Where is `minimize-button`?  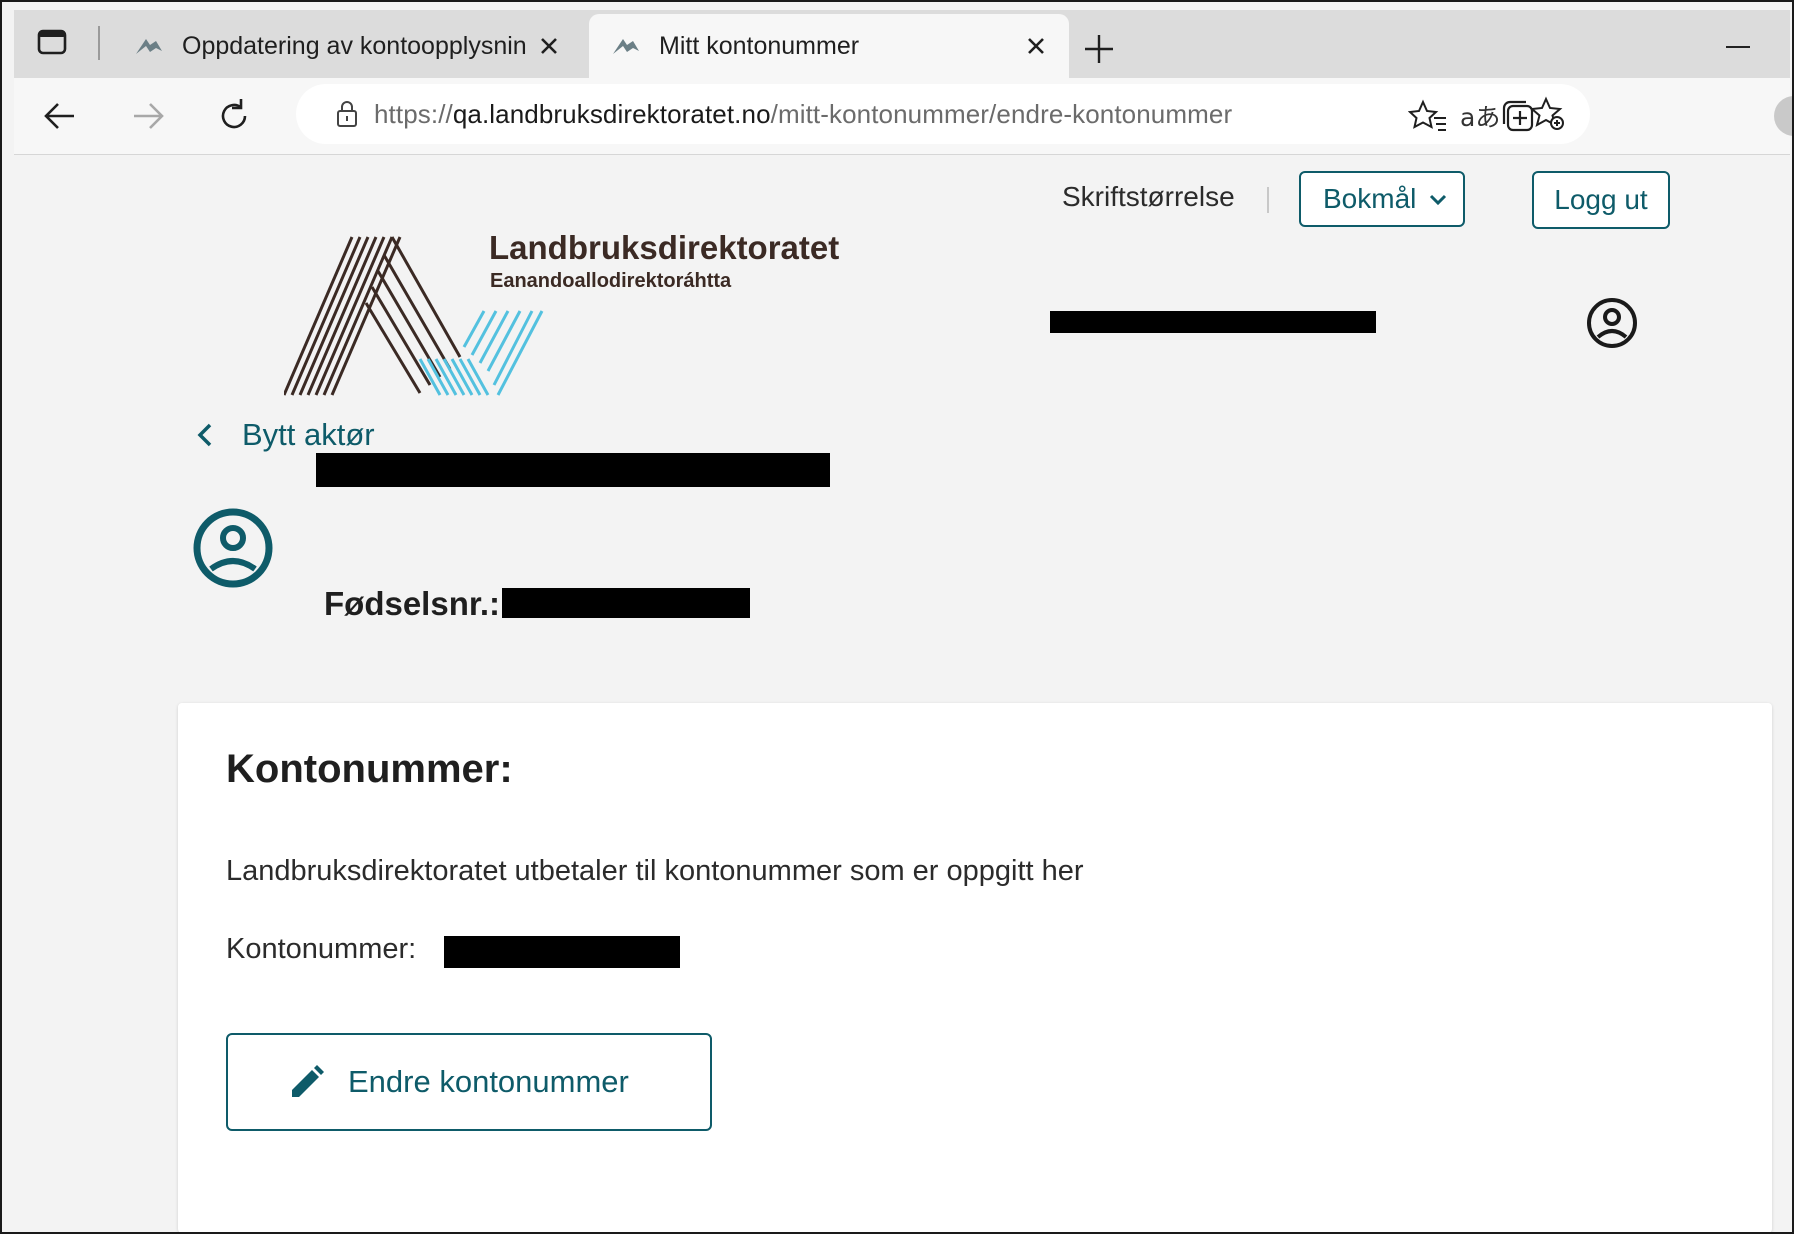 minimize-button is located at coordinates (1738, 47).